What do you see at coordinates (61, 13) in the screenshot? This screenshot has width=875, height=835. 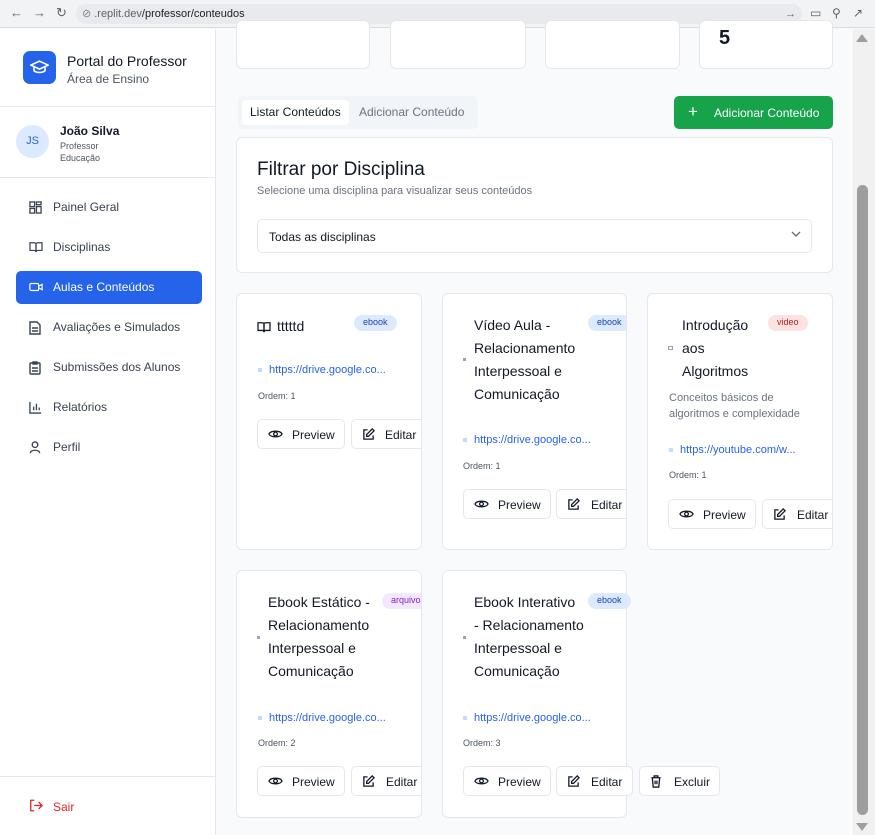 I see `reload-icon: ↻` at bounding box center [61, 13].